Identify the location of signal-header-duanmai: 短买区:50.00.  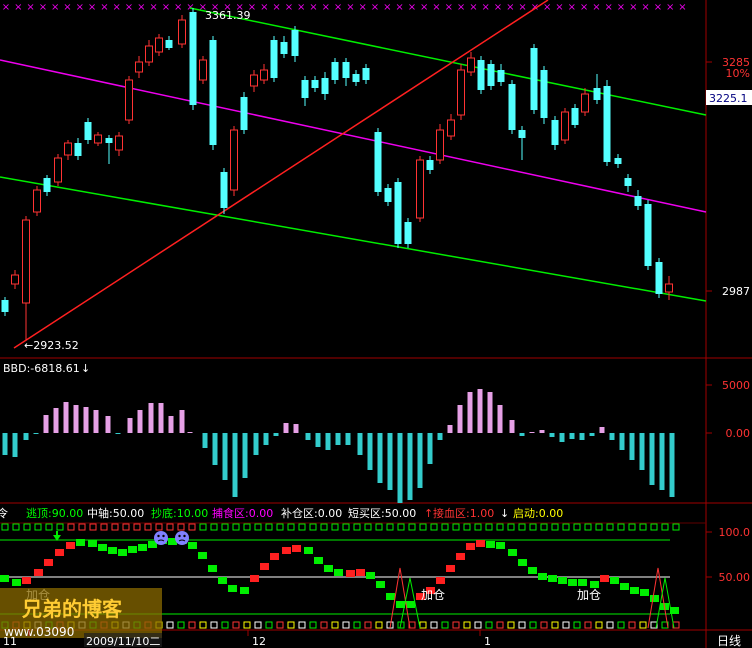
(382, 513).